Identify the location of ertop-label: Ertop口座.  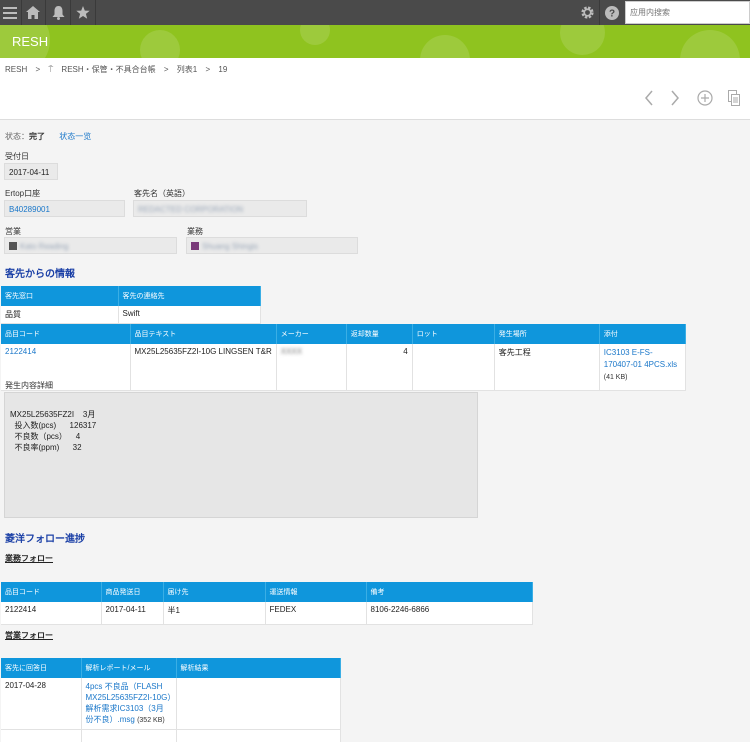
(23, 193).